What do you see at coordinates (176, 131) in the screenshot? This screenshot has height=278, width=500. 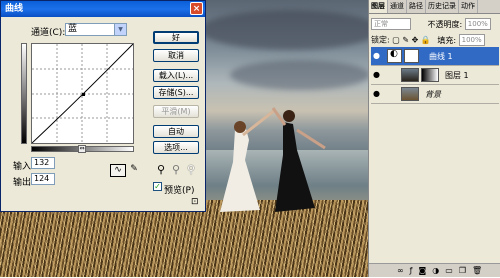 I see `auto-button: 自动` at bounding box center [176, 131].